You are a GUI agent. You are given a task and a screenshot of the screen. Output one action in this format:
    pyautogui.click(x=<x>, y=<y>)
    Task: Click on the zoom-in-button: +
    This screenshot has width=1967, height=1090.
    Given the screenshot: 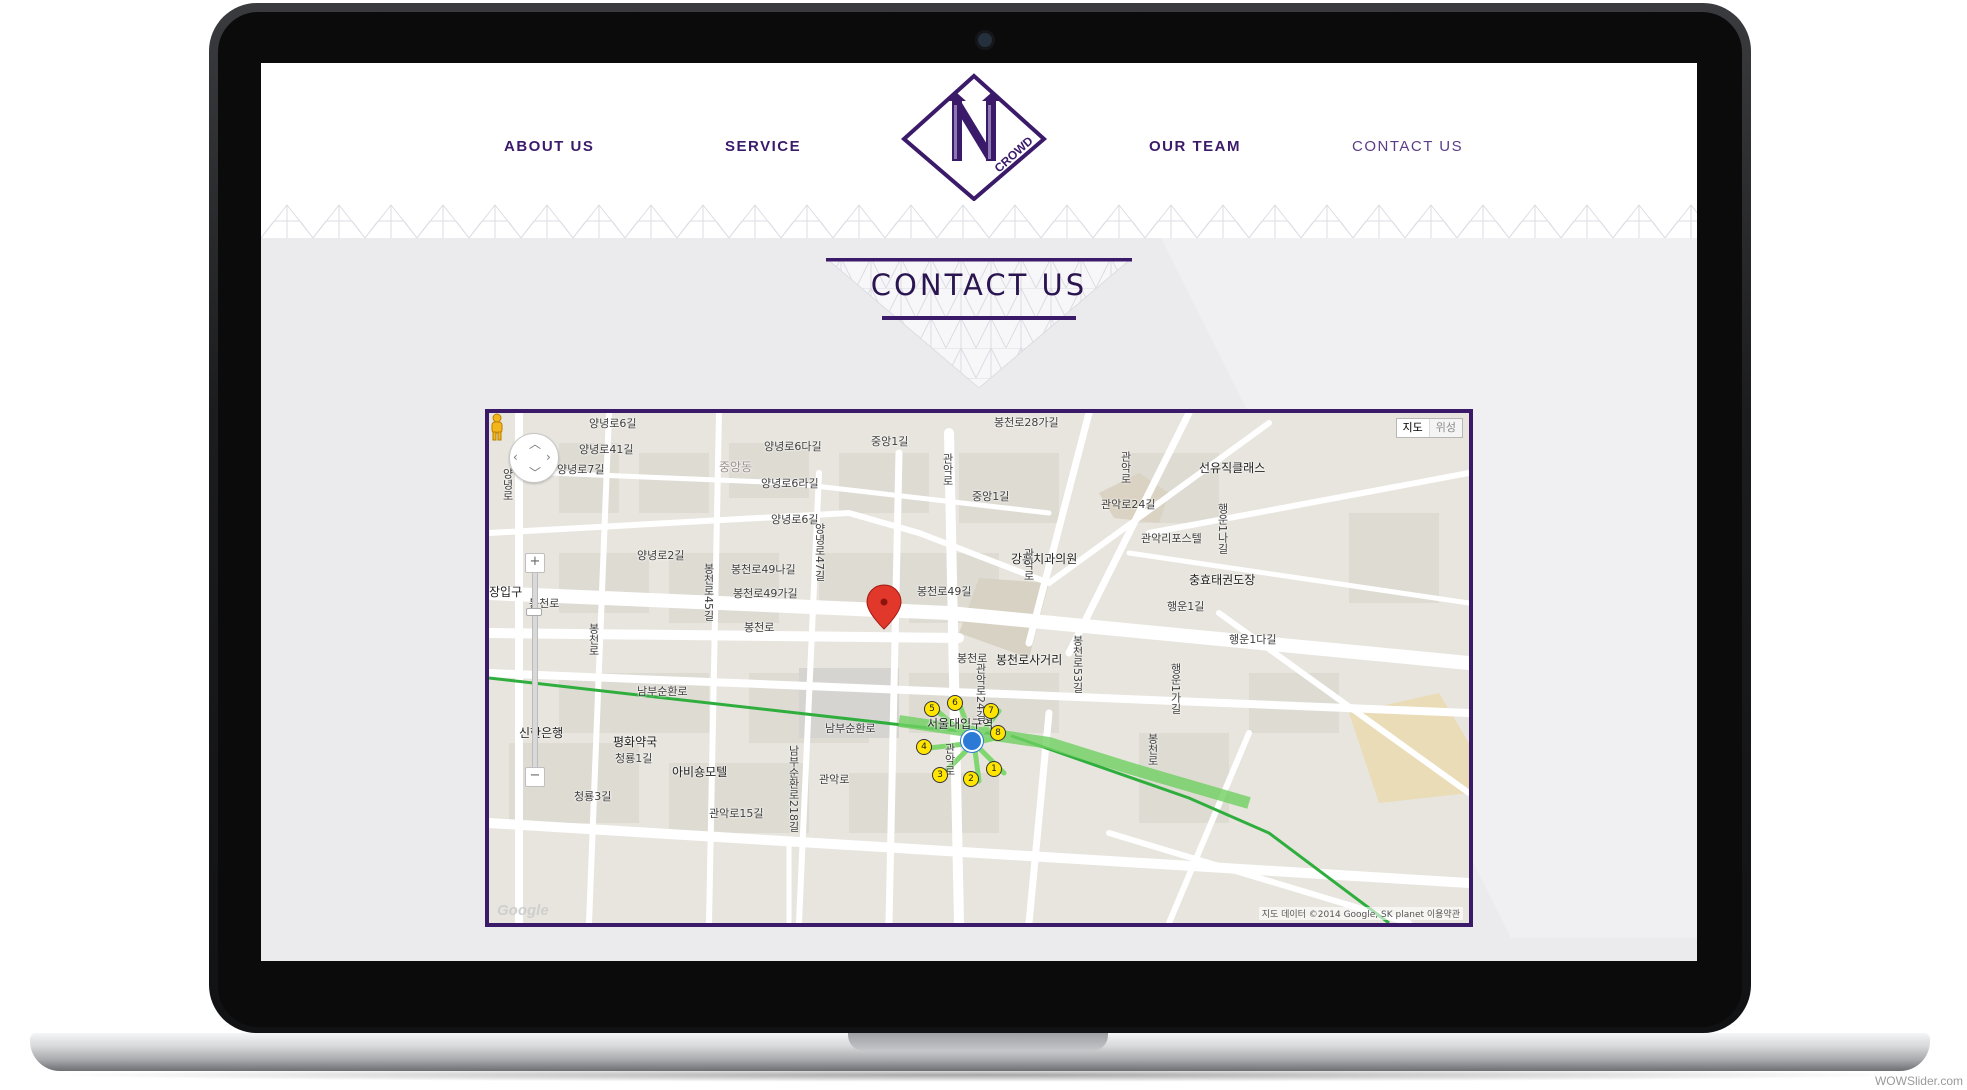 What is the action you would take?
    pyautogui.click(x=535, y=563)
    